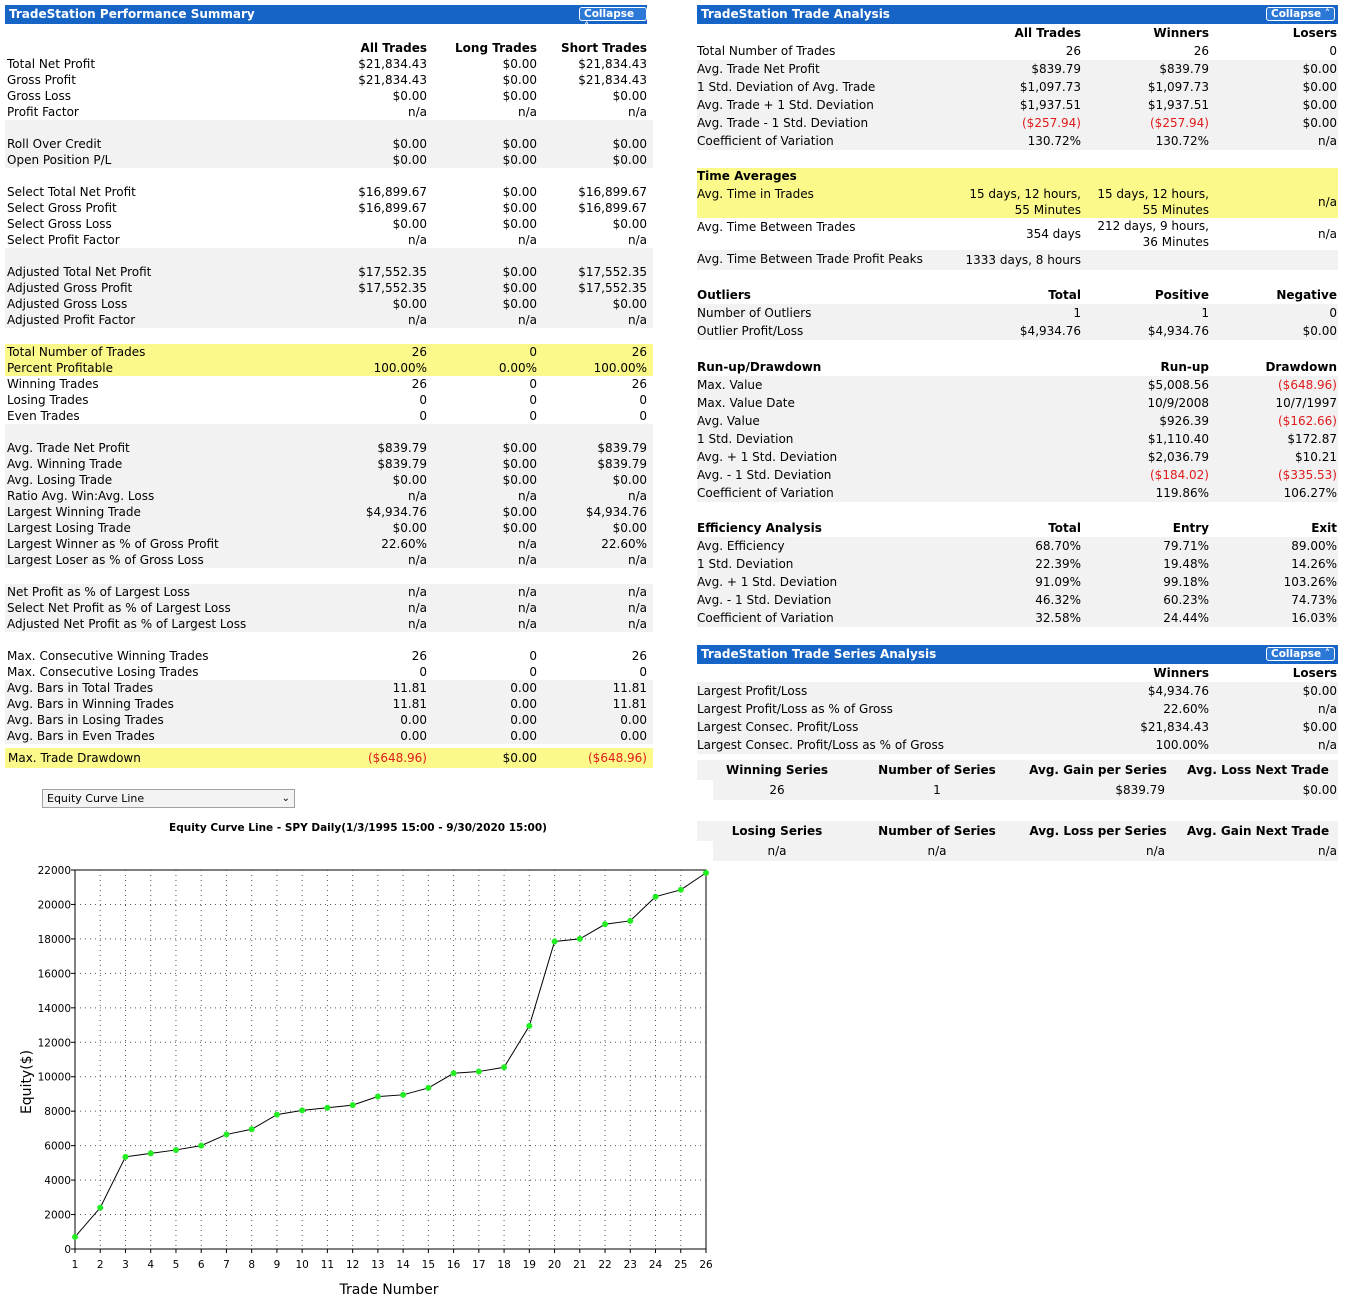 The width and height of the screenshot is (1346, 1304). Describe the element at coordinates (392, 64) in the screenshot. I see `perf-row-value: $21,834.43` at that location.